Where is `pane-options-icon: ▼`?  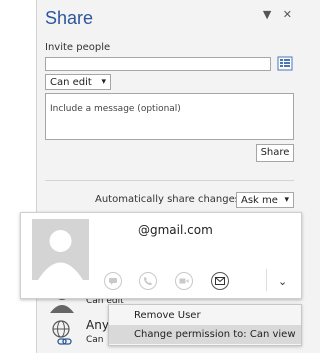
pane-options-icon: ▼ is located at coordinates (267, 14).